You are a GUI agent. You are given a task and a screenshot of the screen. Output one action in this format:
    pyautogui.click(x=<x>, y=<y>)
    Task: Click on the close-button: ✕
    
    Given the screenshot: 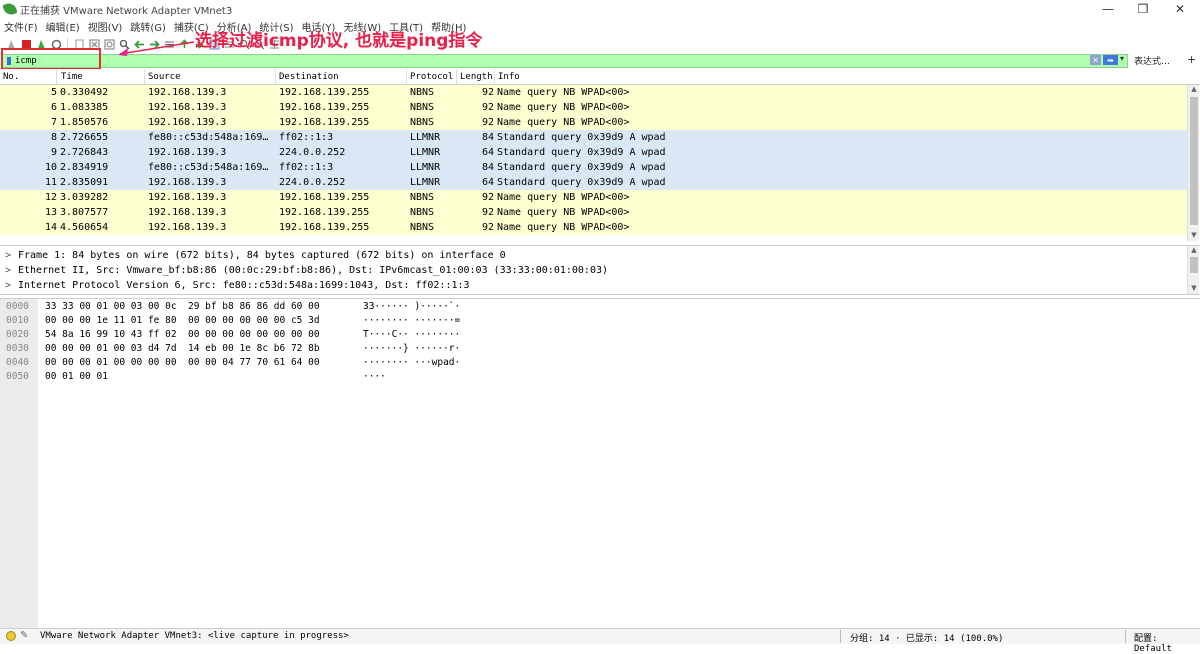 What is the action you would take?
    pyautogui.click(x=1180, y=9)
    